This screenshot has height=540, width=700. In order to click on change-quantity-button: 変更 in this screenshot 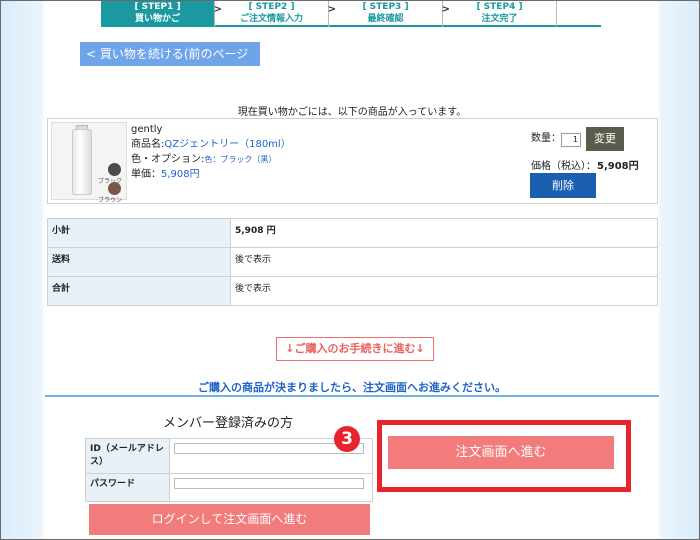, I will do `click(605, 139)`.